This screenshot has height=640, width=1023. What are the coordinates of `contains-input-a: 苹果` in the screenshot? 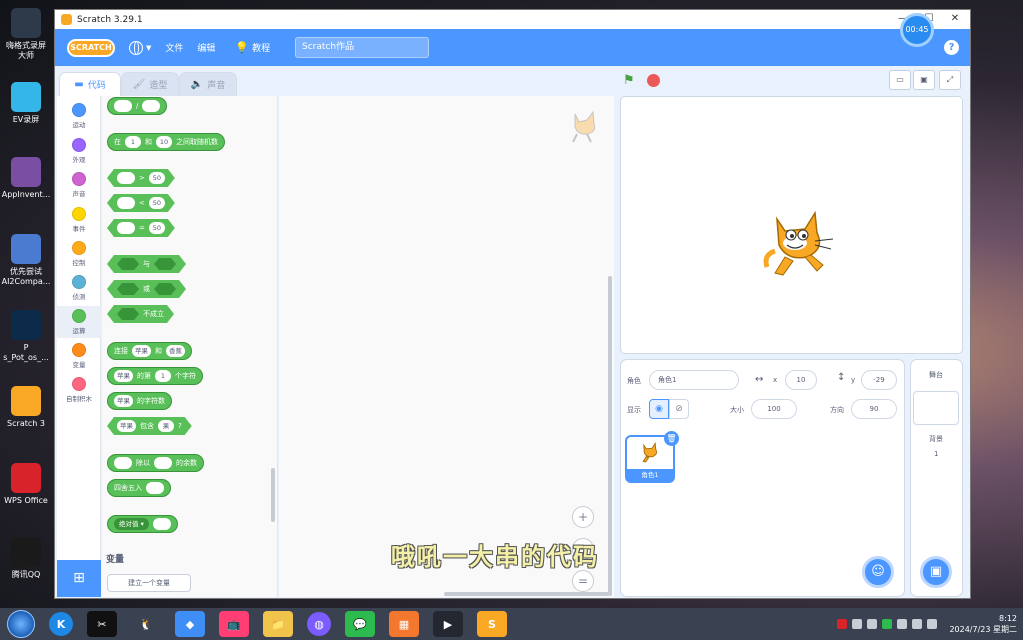 It's located at (126, 426).